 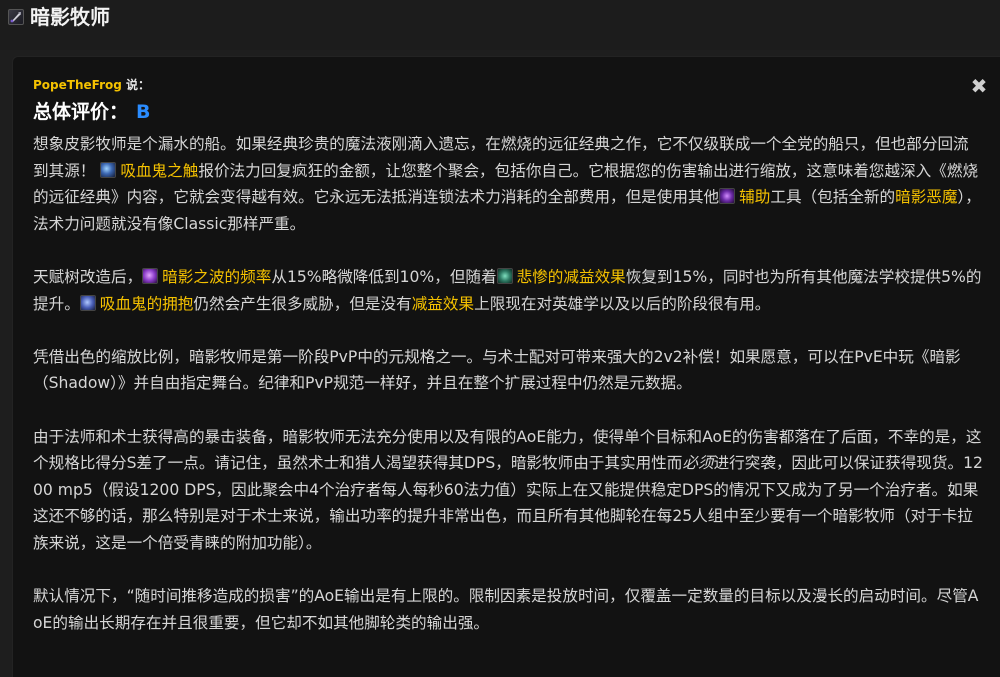 I want to click on rating-label: 总体评价：, so click(x=81, y=112).